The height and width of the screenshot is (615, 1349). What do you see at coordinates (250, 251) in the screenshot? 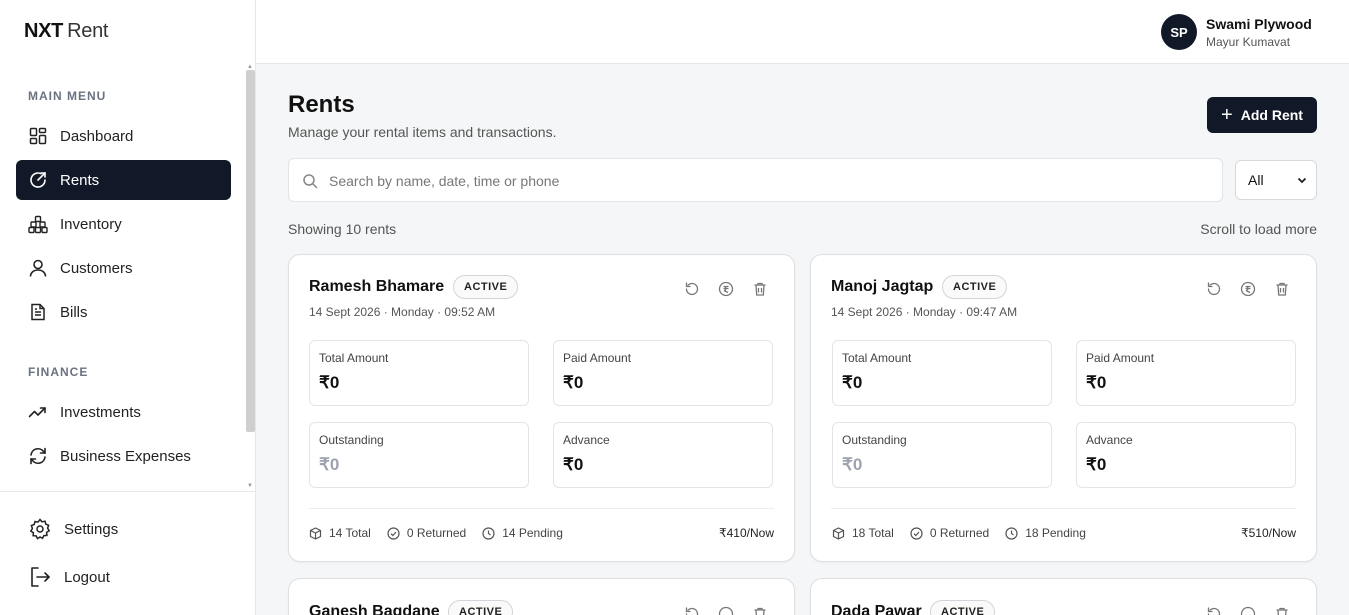
I see `sidebar-scrollbar` at bounding box center [250, 251].